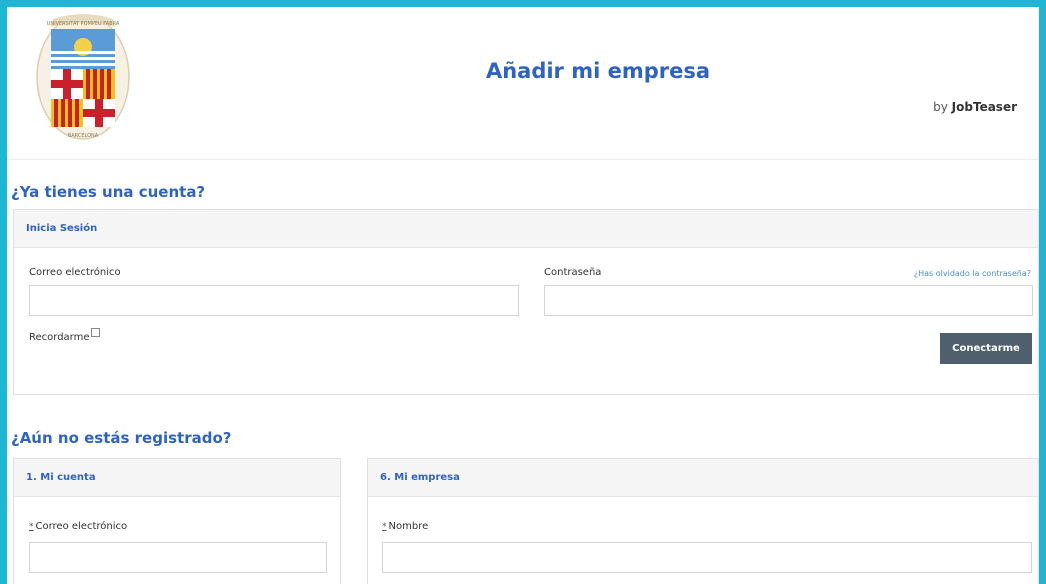 The width and height of the screenshot is (1046, 584). Describe the element at coordinates (598, 71) in the screenshot. I see `page-title: Añadir mi empresa` at that location.